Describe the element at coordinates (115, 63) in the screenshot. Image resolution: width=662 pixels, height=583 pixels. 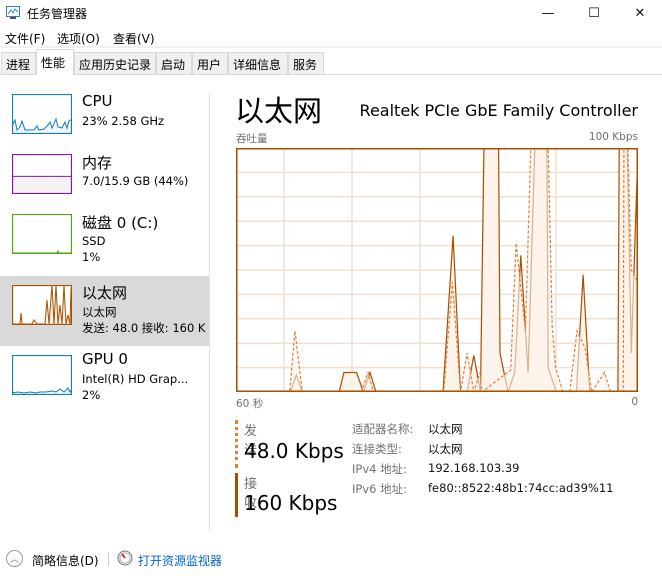
I see `tab-app-history: 应用历史记录` at that location.